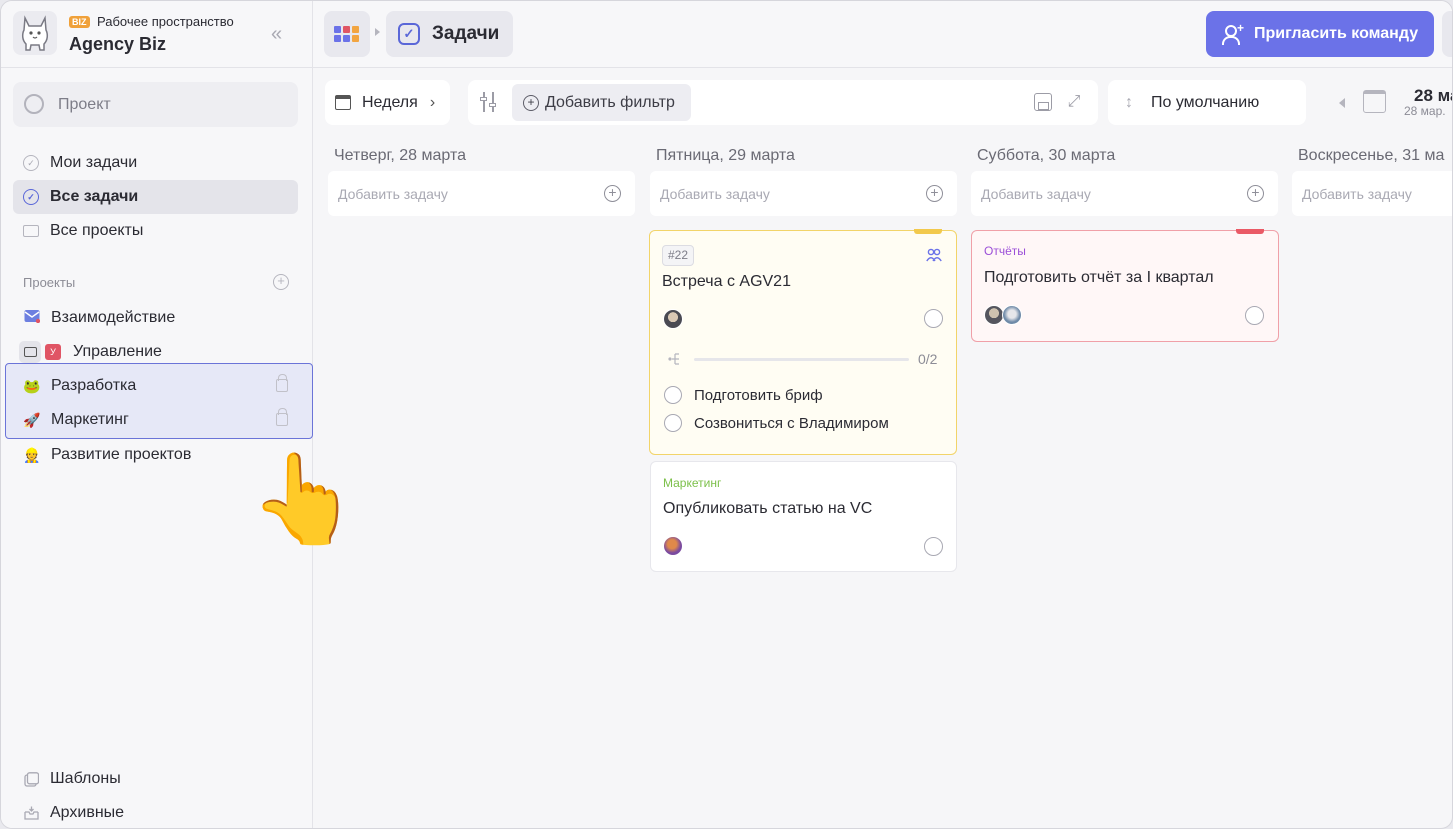  What do you see at coordinates (155, 386) in the screenshot?
I see `project-item-development: 🐸 Разработка` at bounding box center [155, 386].